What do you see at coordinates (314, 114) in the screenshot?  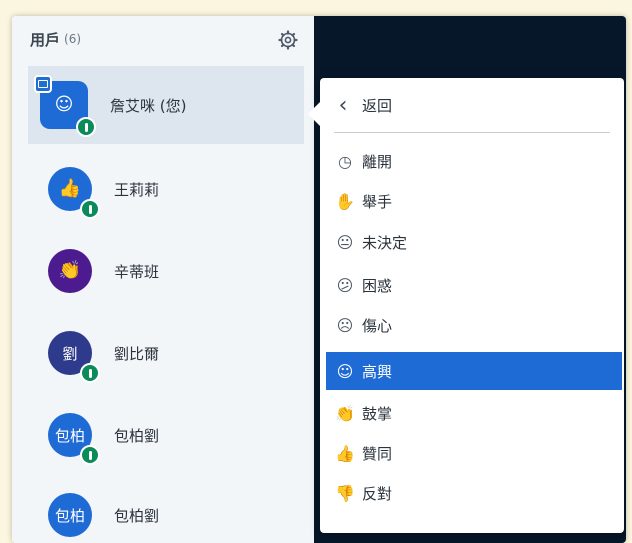 I see `dropdown-caret` at bounding box center [314, 114].